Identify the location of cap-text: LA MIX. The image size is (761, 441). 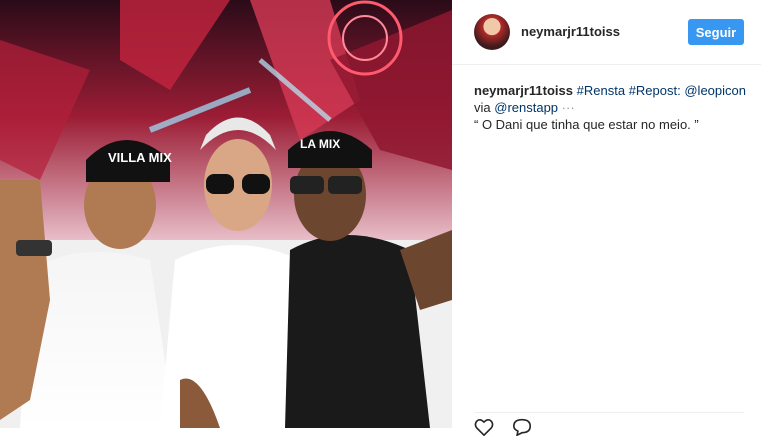
(320, 144).